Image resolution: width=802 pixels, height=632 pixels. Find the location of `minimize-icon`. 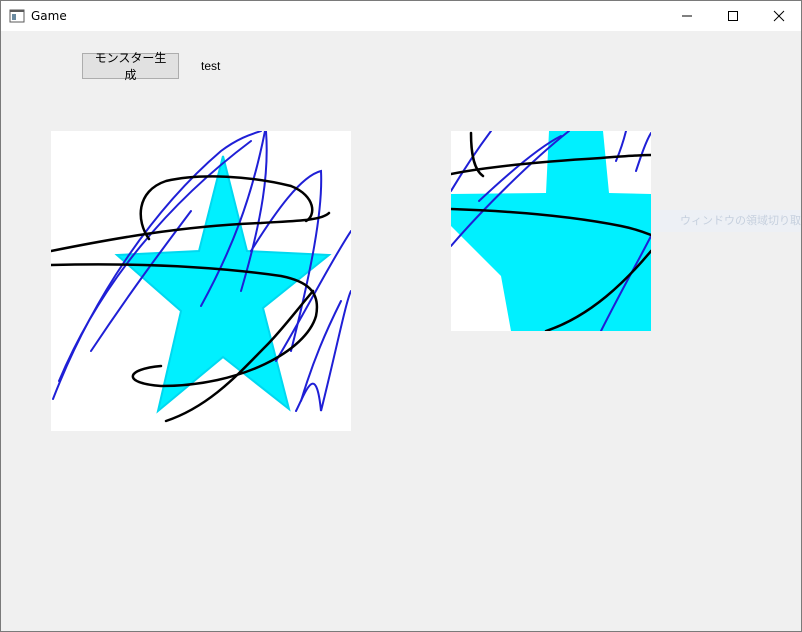

minimize-icon is located at coordinates (687, 16).